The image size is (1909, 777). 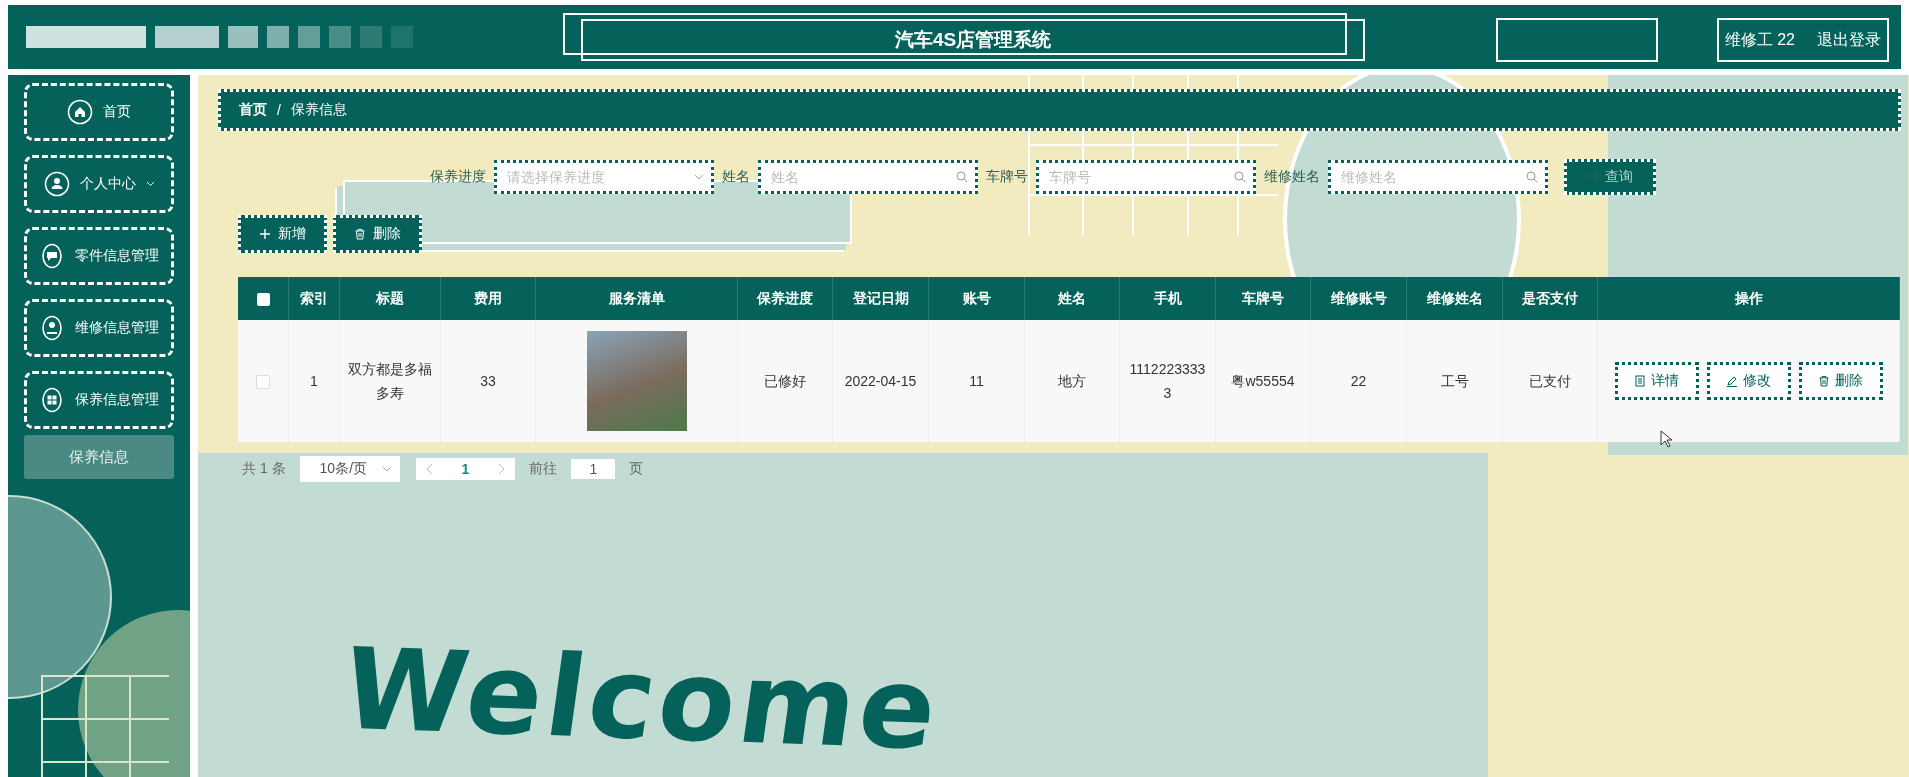 What do you see at coordinates (785, 381) in the screenshot?
I see `table-cell: 已修好` at bounding box center [785, 381].